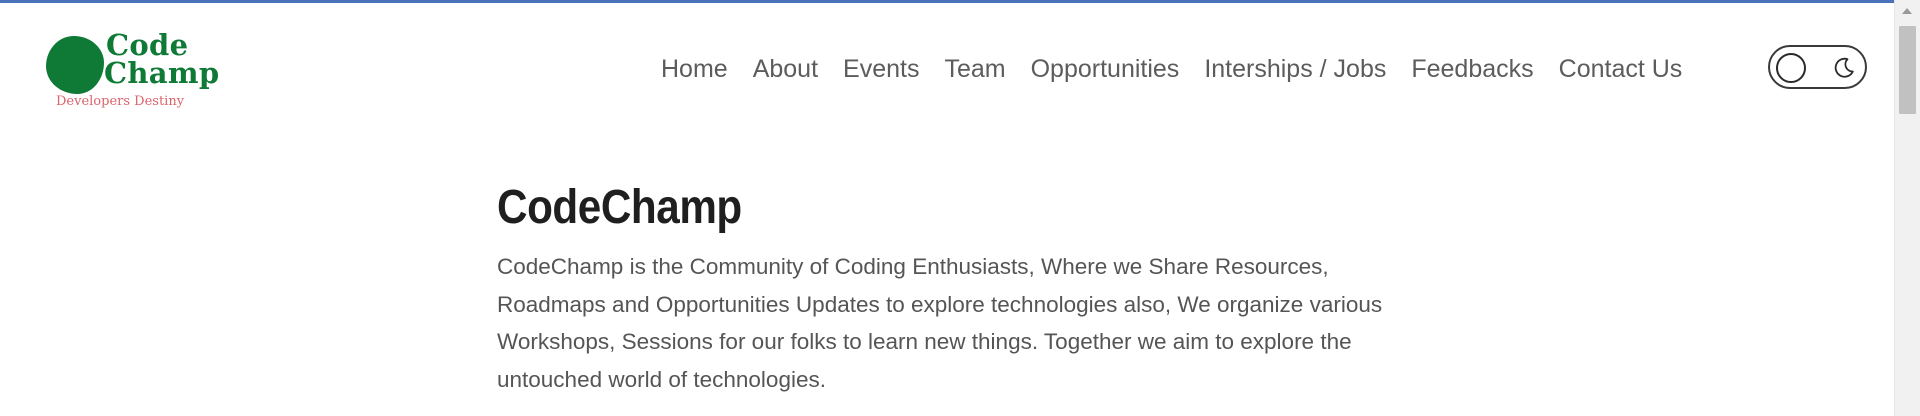  Describe the element at coordinates (75, 65) in the screenshot. I see `logo-blob-icon` at that location.